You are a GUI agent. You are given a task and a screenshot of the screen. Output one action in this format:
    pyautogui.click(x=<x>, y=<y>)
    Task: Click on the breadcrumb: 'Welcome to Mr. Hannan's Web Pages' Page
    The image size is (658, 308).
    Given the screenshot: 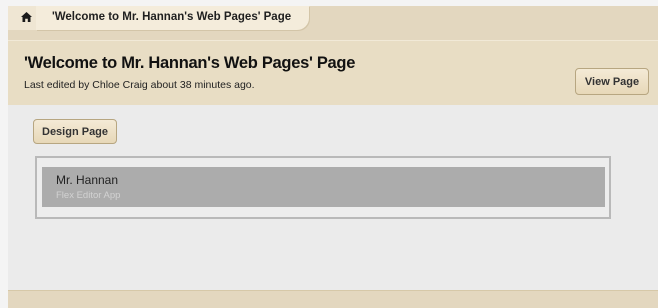 What is the action you would take?
    pyautogui.click(x=333, y=23)
    